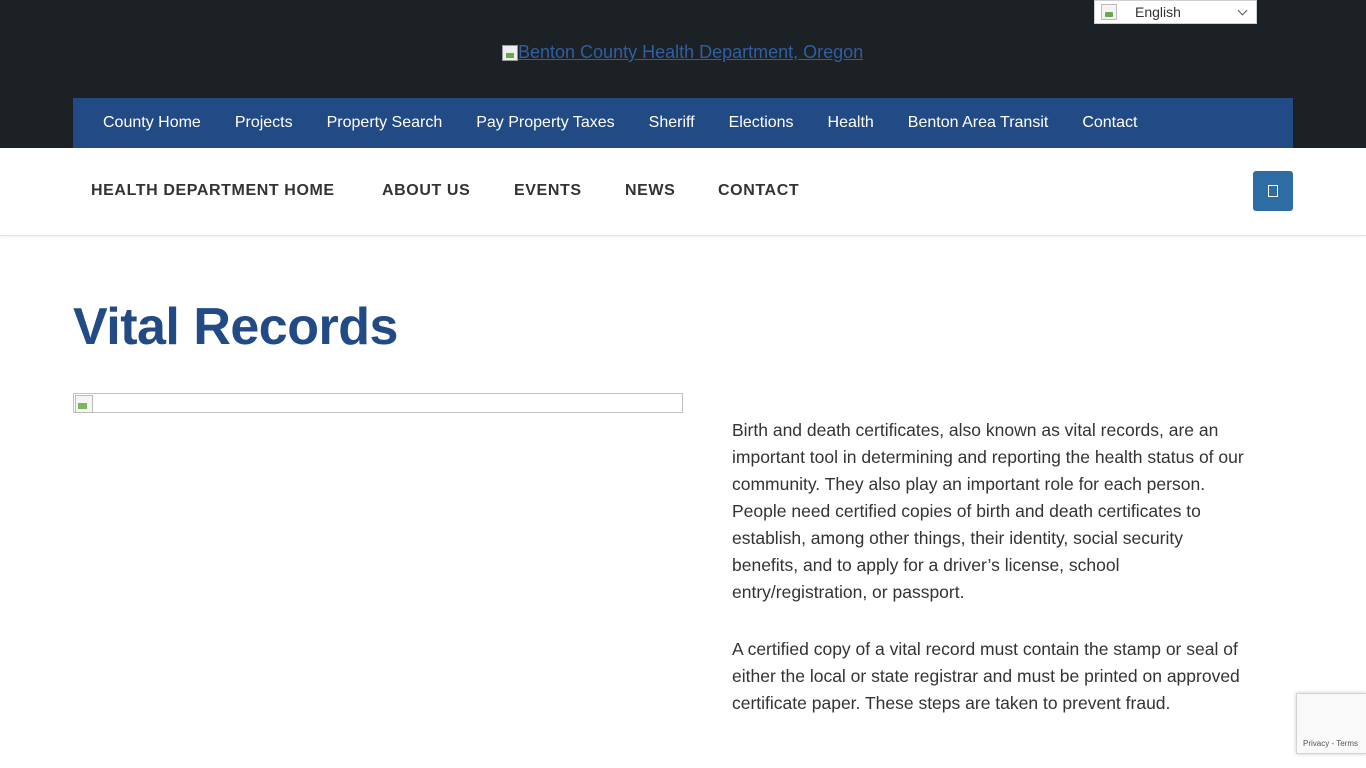 The image size is (1366, 768). I want to click on site-logo-link: Benton County Health Department, Oregon, so click(682, 52).